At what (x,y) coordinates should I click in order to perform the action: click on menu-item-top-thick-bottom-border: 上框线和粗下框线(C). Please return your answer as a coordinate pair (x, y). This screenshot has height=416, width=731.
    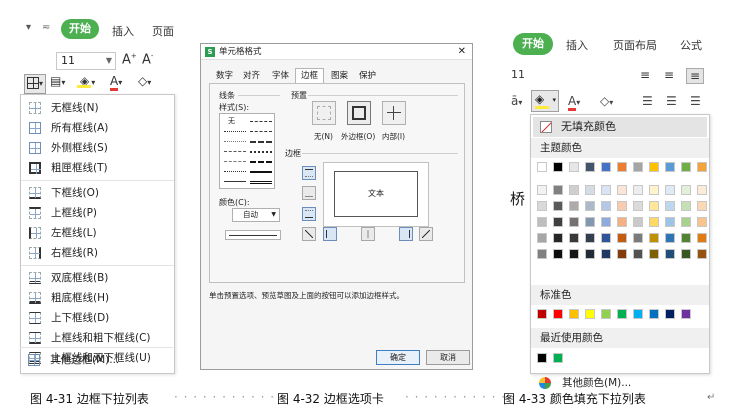
    Looking at the image, I should click on (97, 338).